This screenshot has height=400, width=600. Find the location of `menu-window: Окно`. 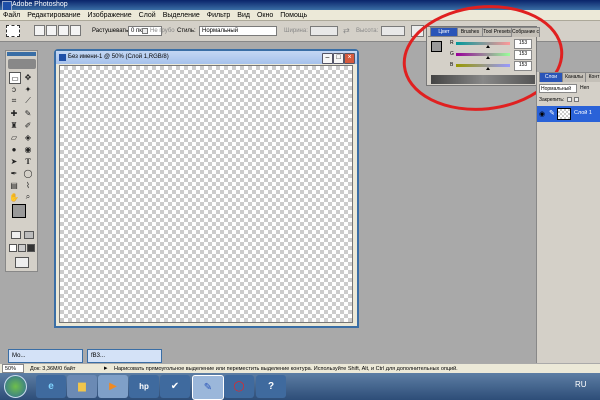

menu-window: Окно is located at coordinates (265, 15).